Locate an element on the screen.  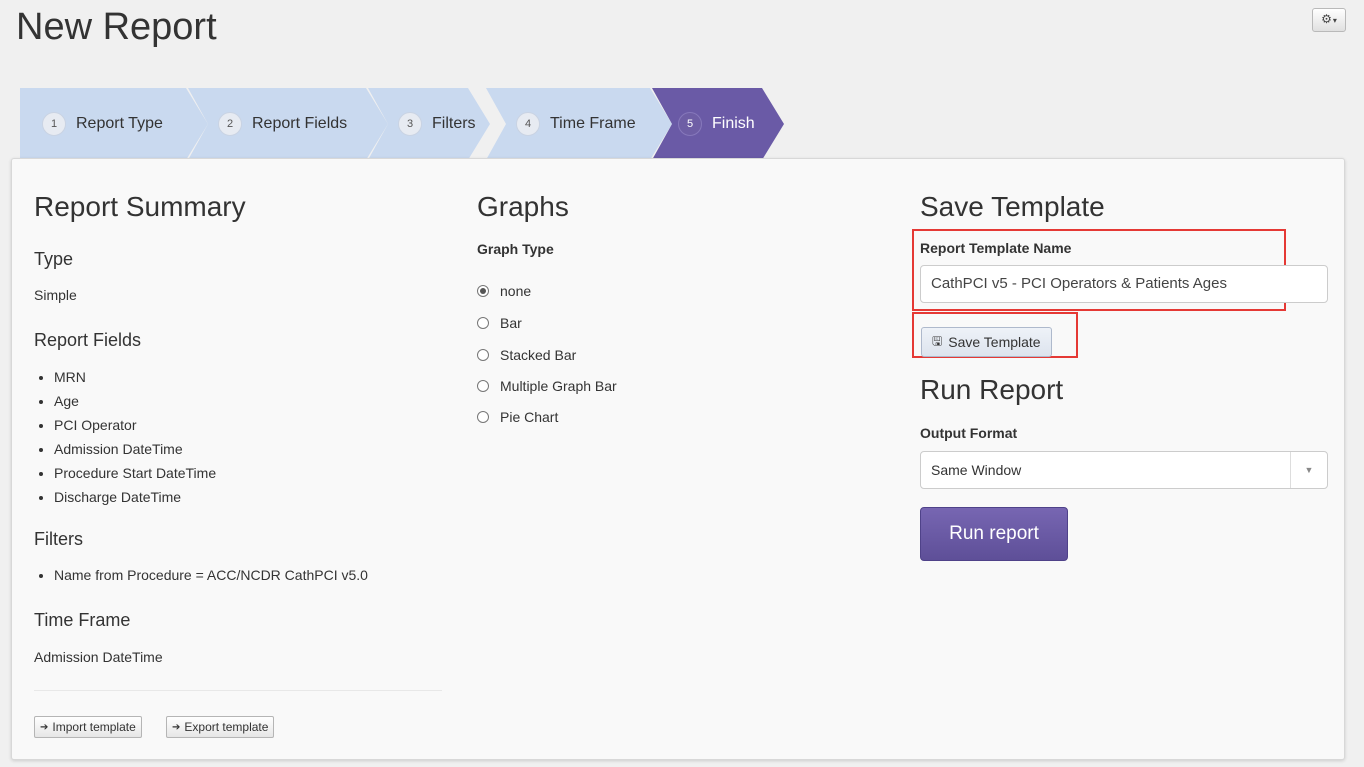
step-number: 1 is located at coordinates (54, 124).